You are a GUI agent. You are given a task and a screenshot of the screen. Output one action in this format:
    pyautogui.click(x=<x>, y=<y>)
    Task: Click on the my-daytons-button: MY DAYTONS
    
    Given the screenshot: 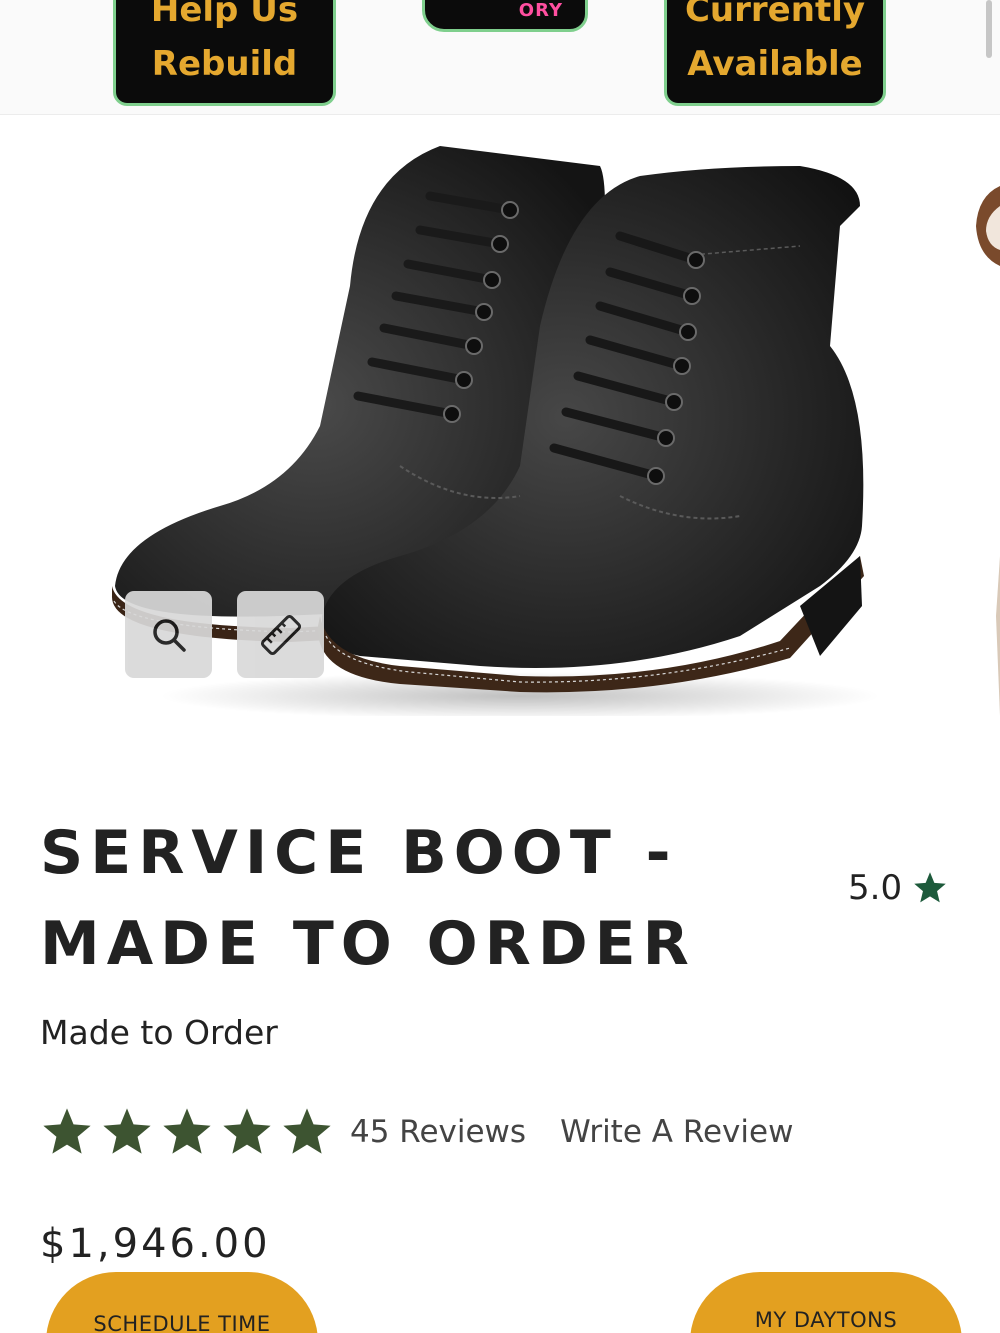 What is the action you would take?
    pyautogui.click(x=826, y=1302)
    